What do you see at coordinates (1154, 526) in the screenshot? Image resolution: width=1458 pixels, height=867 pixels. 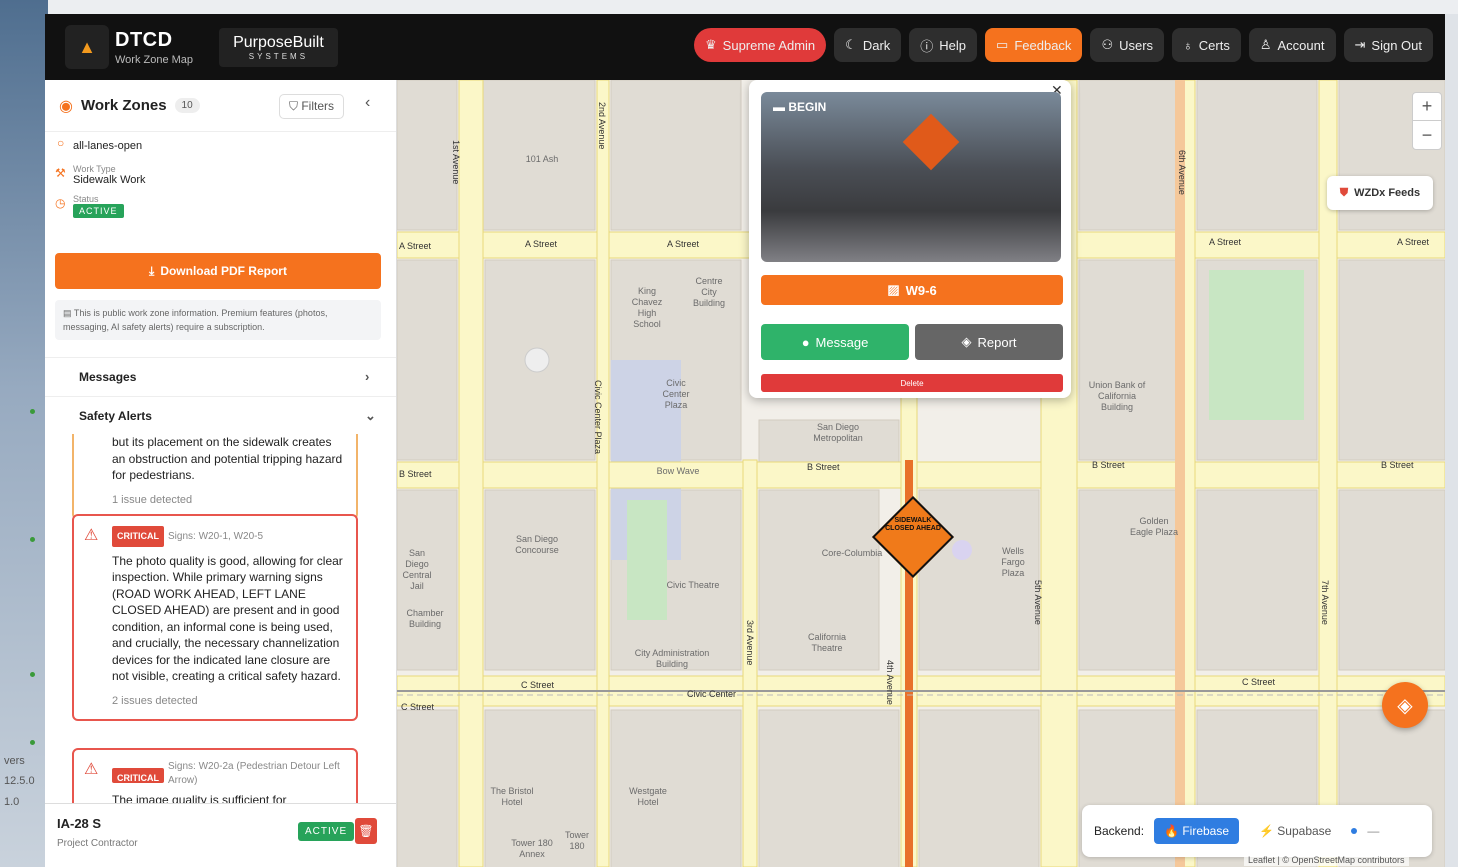 I see `place-label: Golden Eagle Plaza` at bounding box center [1154, 526].